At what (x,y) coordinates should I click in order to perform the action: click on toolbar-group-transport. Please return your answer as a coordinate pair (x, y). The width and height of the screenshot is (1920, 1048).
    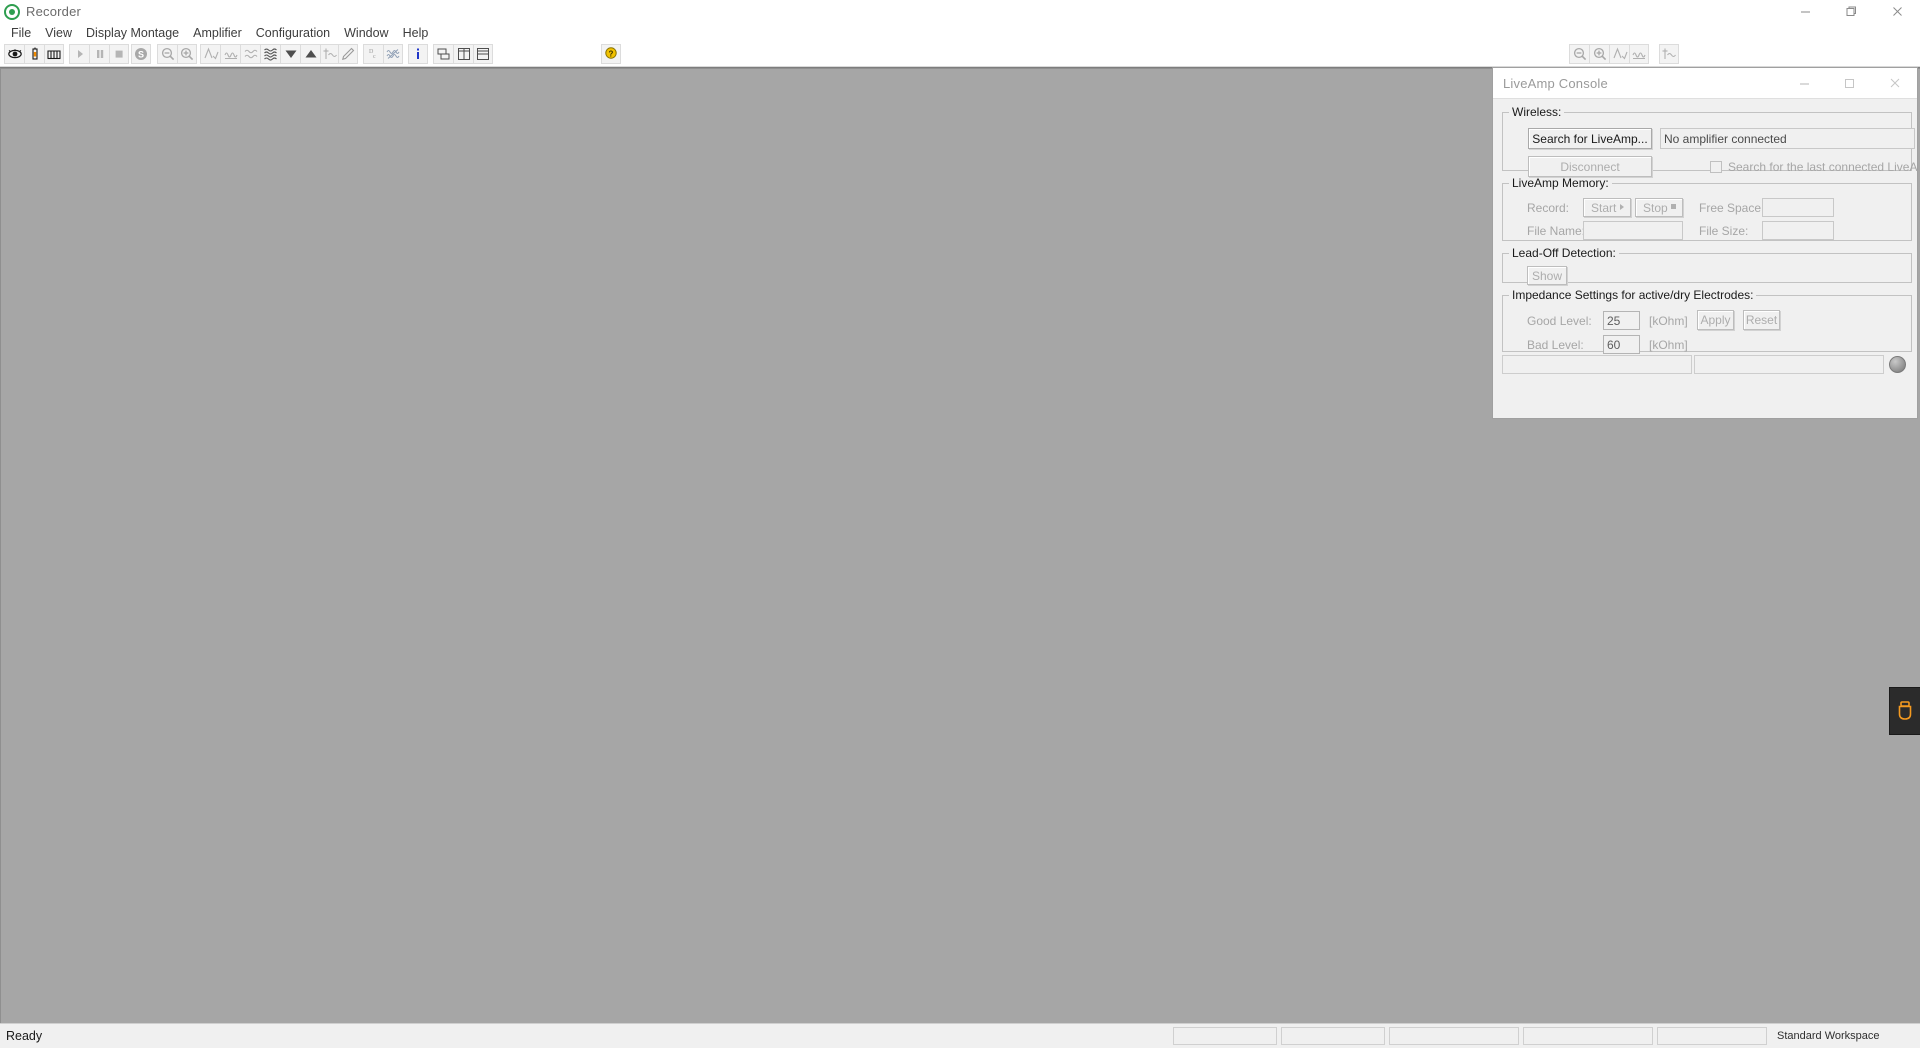
    Looking at the image, I should click on (99, 54).